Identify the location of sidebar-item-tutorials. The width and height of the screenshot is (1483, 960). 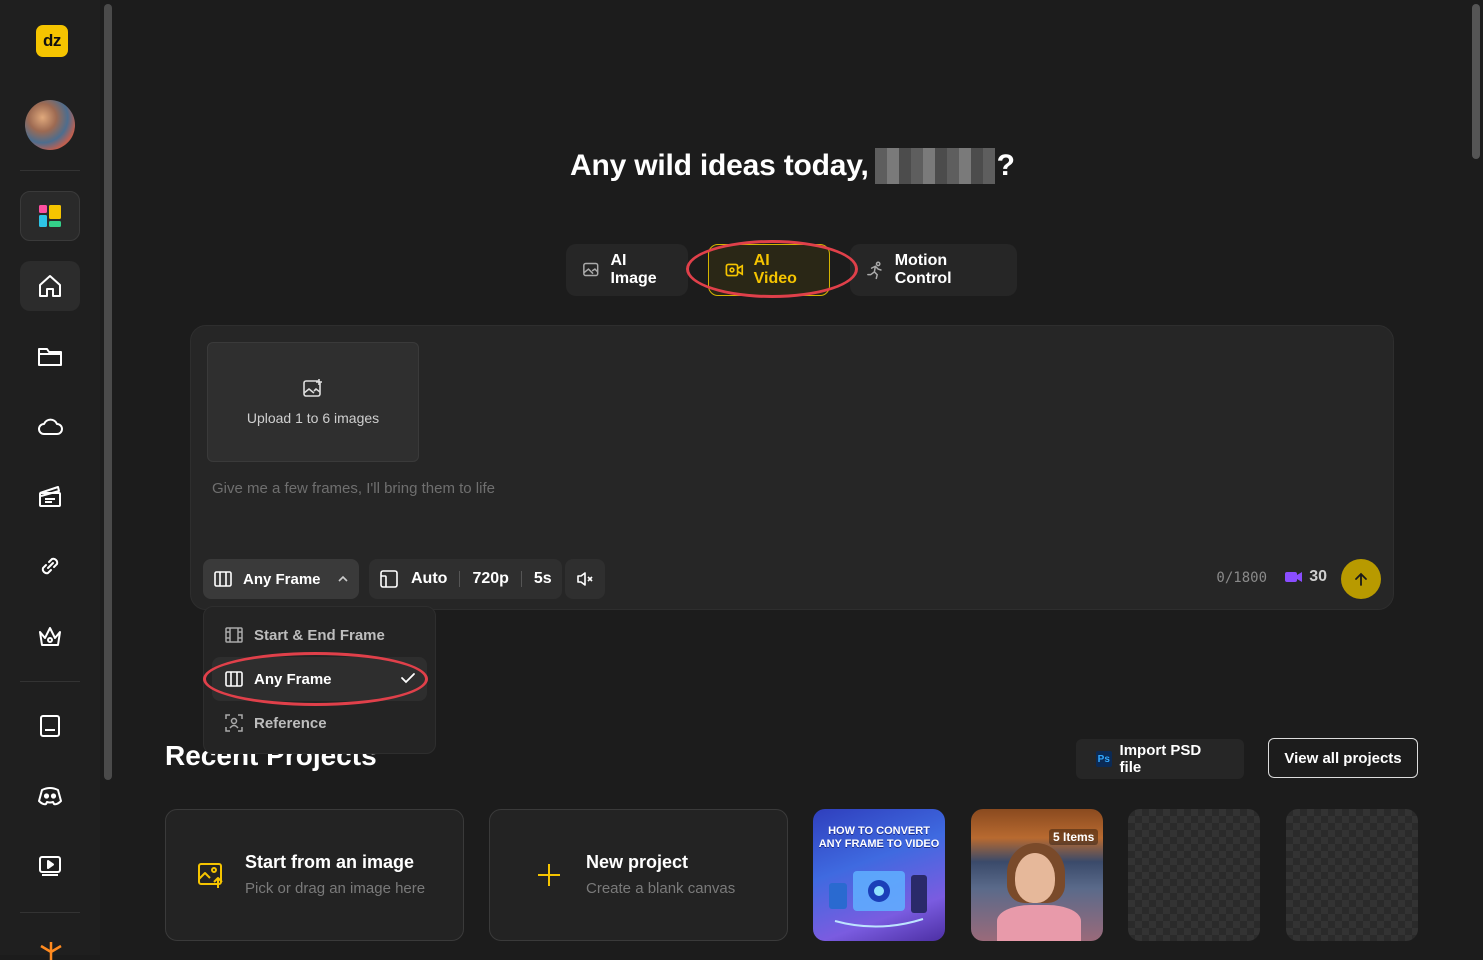
(50, 726).